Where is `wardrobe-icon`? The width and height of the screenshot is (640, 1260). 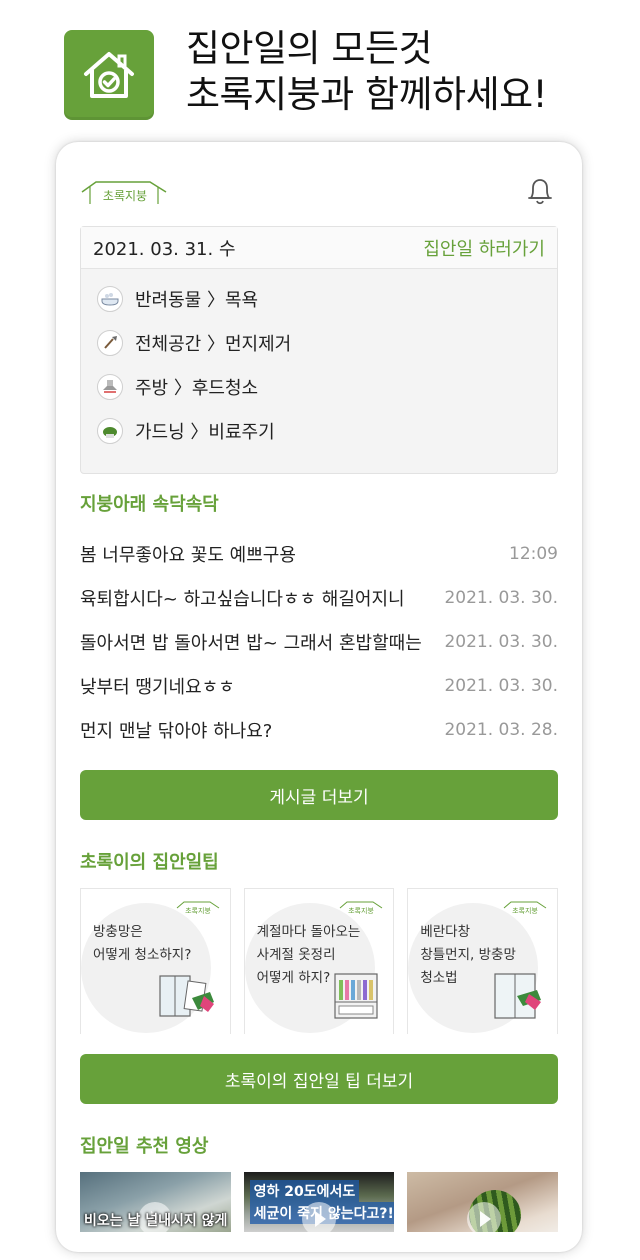 wardrobe-icon is located at coordinates (356, 996).